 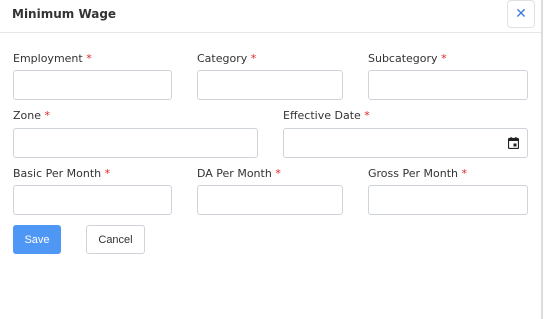 What do you see at coordinates (32, 115) in the screenshot?
I see `zone-label: Zone *` at bounding box center [32, 115].